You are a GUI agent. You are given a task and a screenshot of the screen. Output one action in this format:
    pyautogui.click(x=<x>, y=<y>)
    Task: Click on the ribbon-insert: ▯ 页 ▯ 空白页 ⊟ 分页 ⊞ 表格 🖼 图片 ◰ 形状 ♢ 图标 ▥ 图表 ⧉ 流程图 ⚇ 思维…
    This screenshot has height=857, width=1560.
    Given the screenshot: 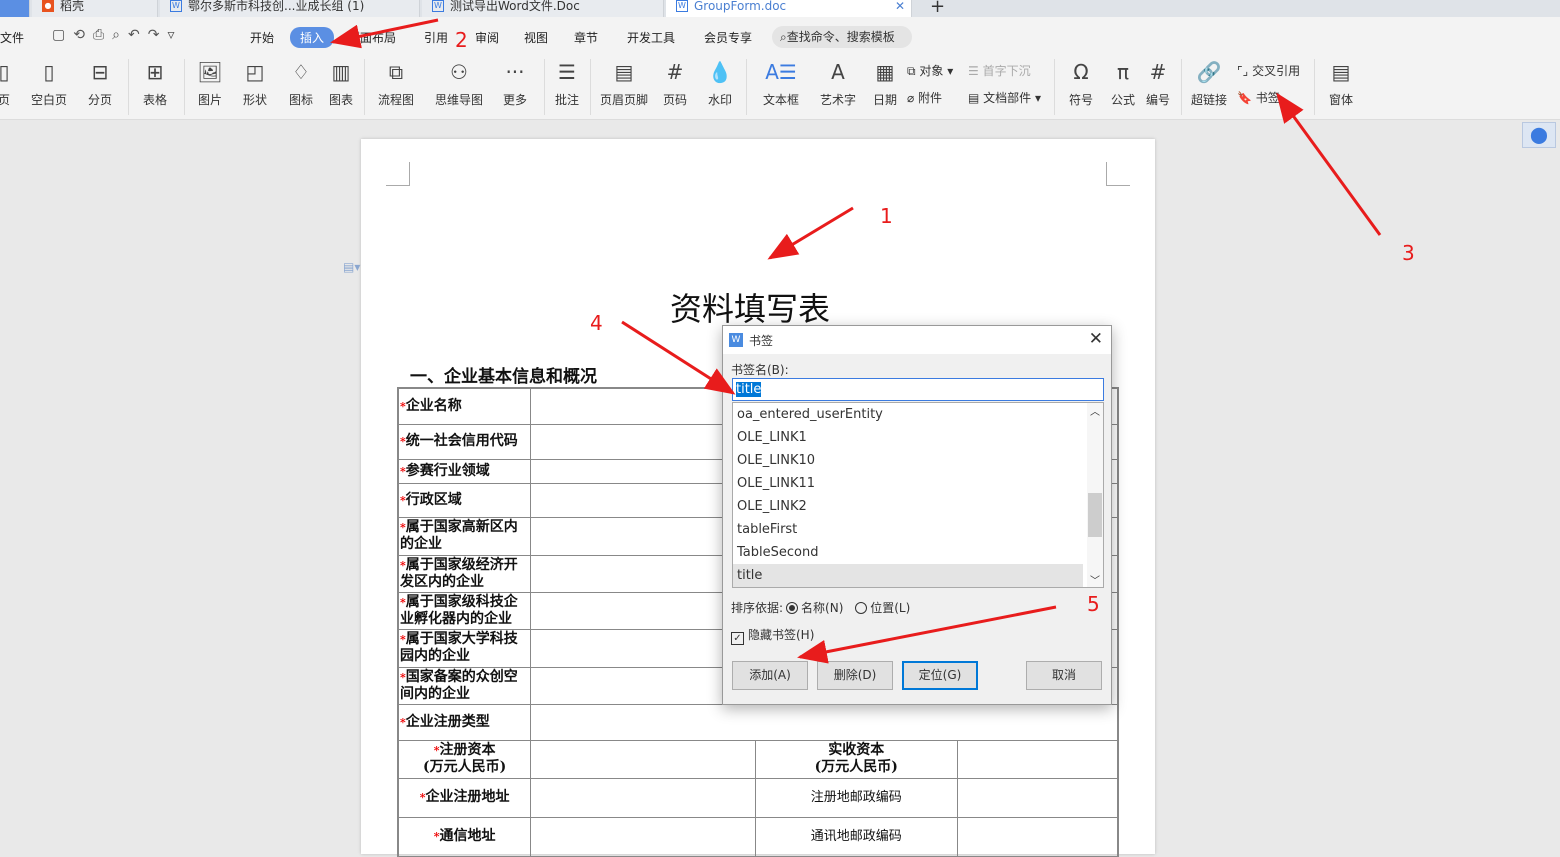 What is the action you would take?
    pyautogui.click(x=780, y=87)
    